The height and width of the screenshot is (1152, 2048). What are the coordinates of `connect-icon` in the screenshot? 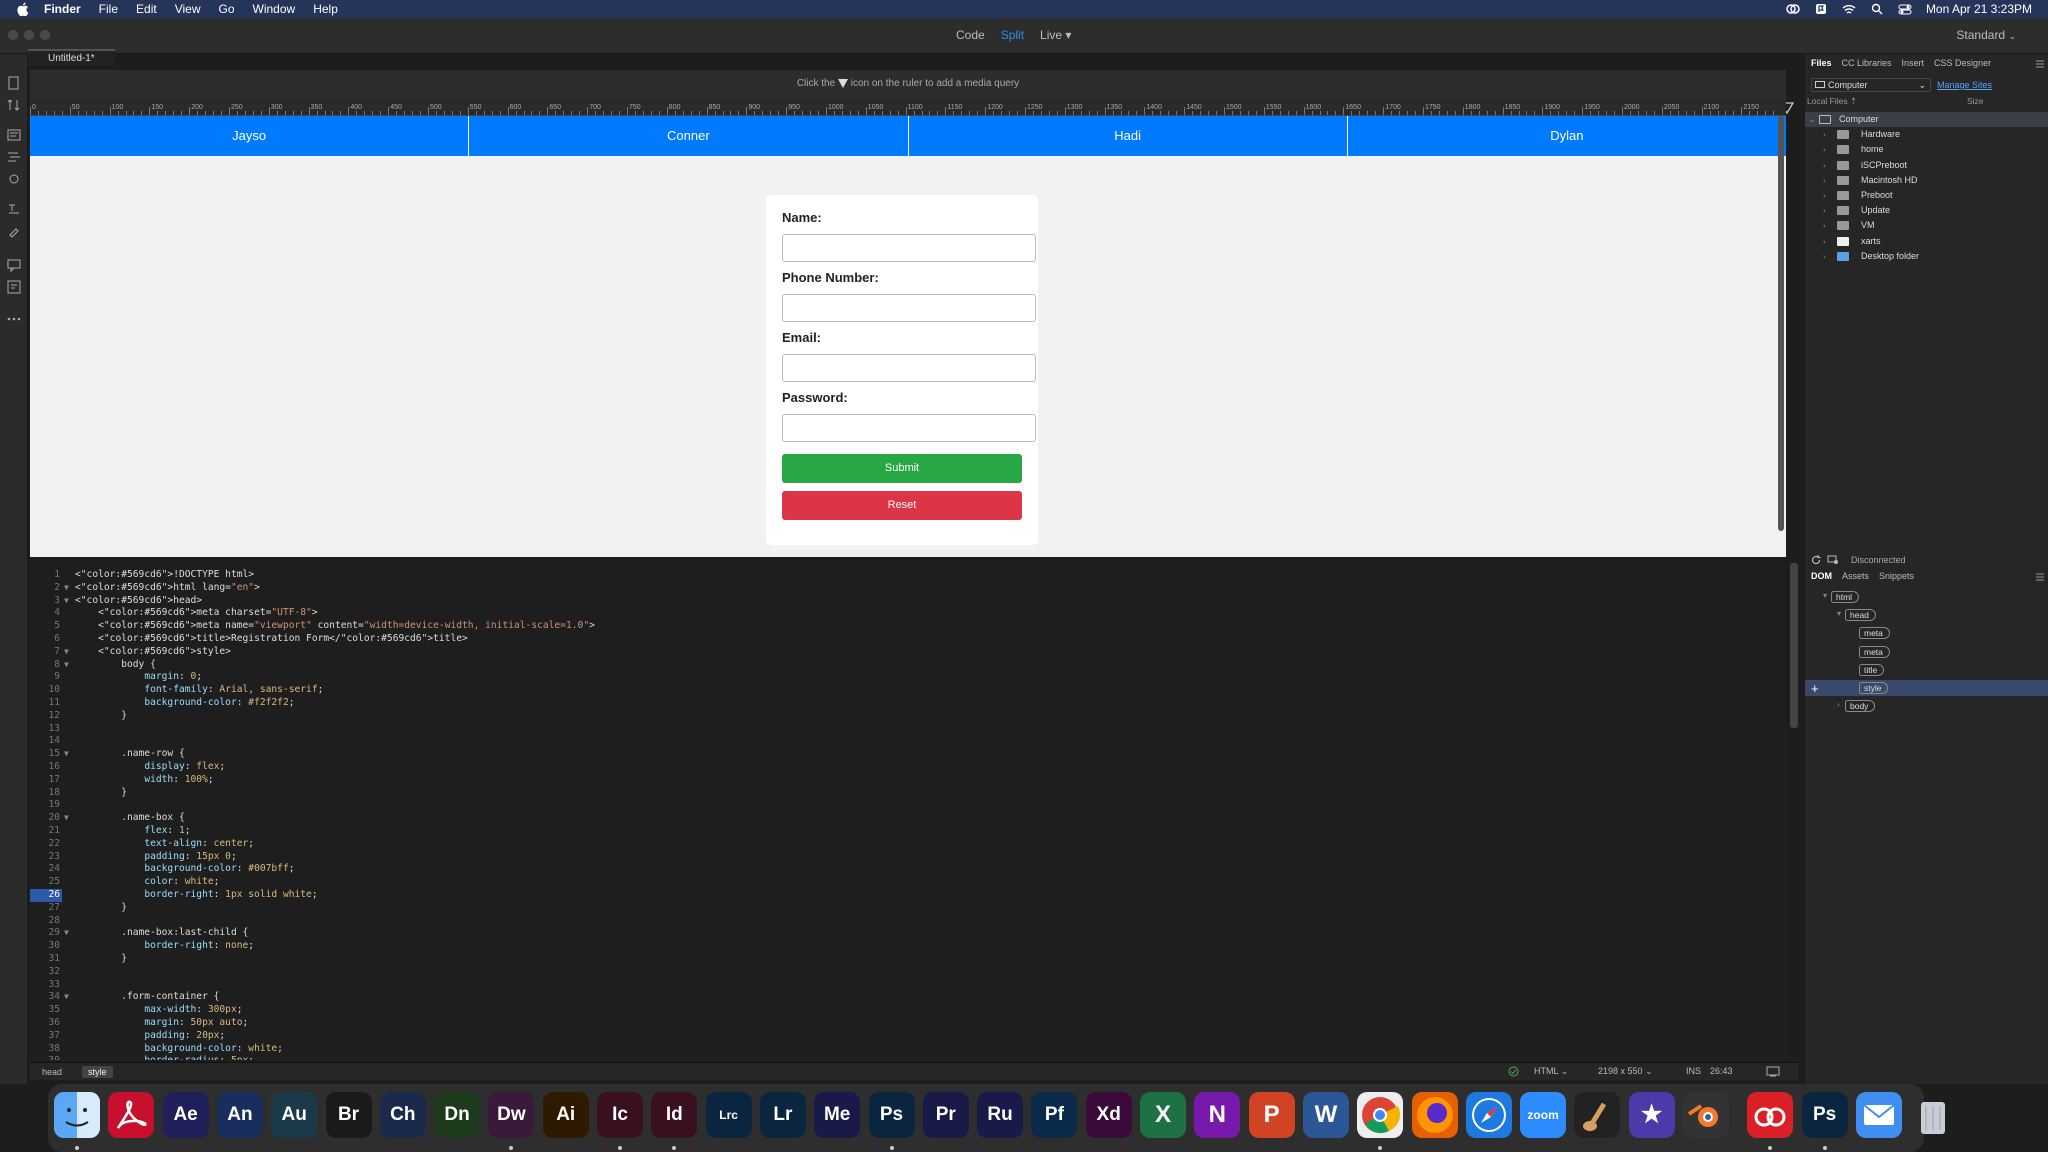 It's located at (1833, 560).